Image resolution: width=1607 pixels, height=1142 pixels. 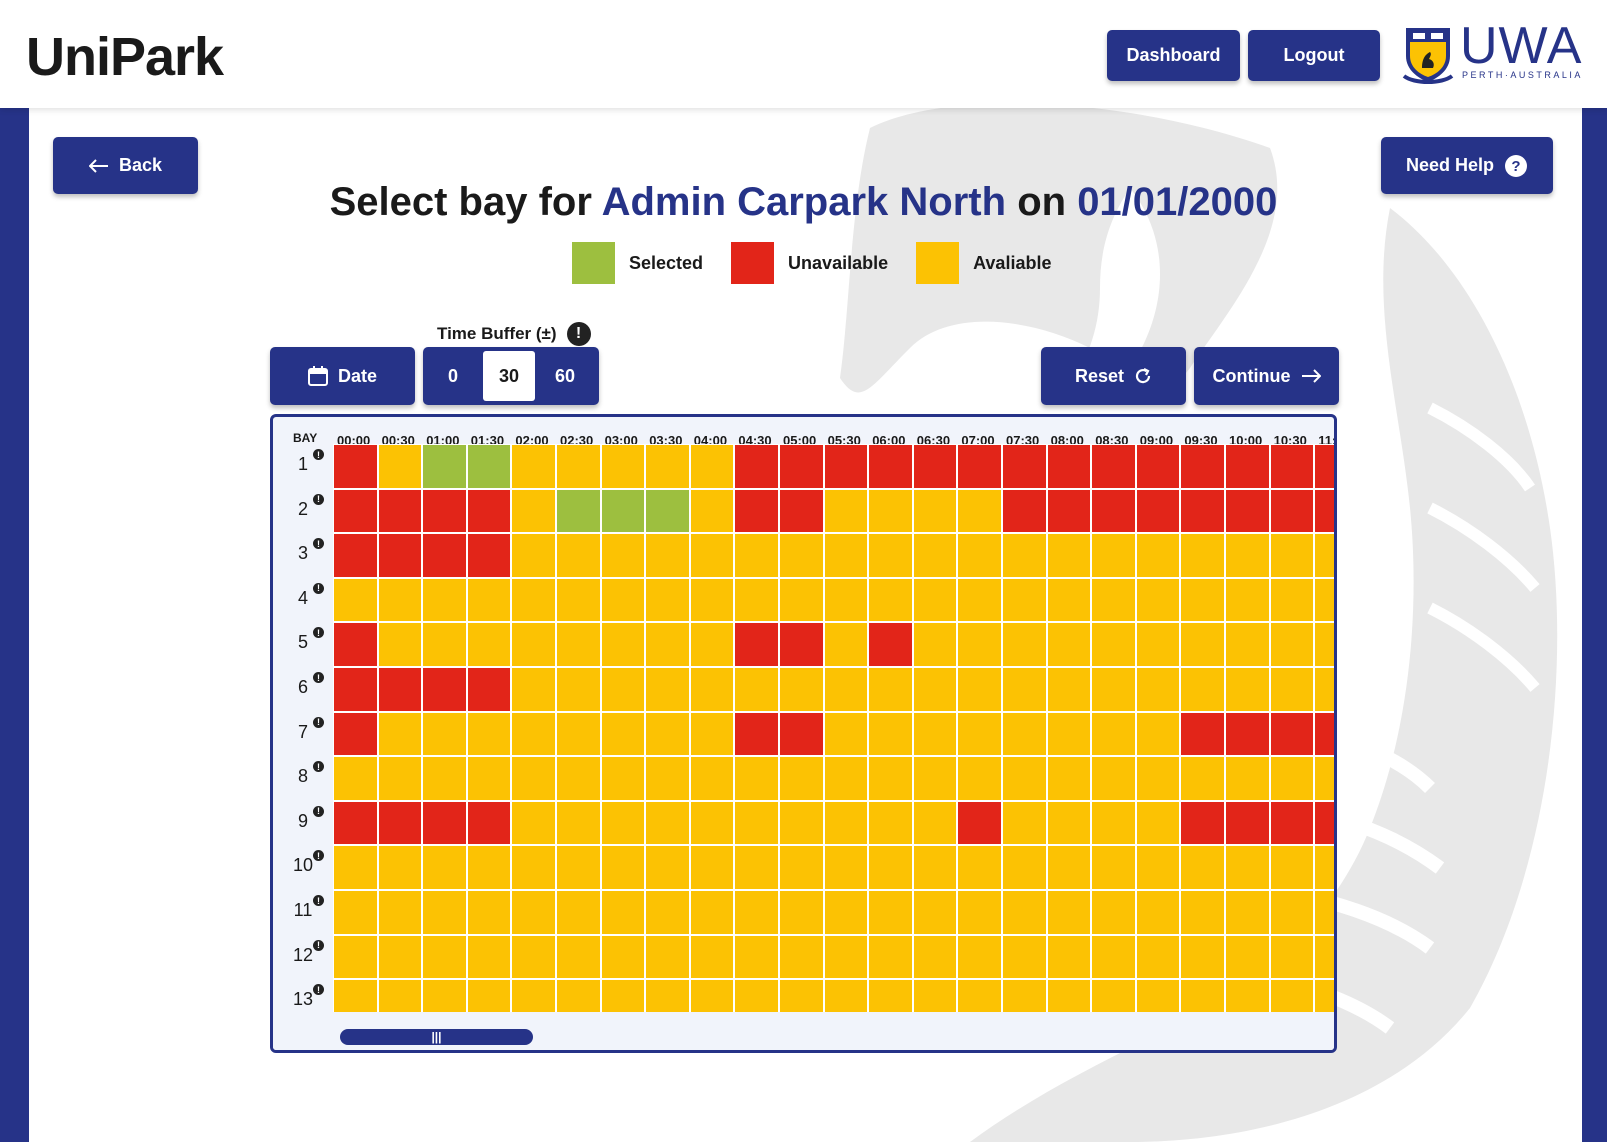 What do you see at coordinates (318, 677) in the screenshot?
I see `bay-info-icon: !` at bounding box center [318, 677].